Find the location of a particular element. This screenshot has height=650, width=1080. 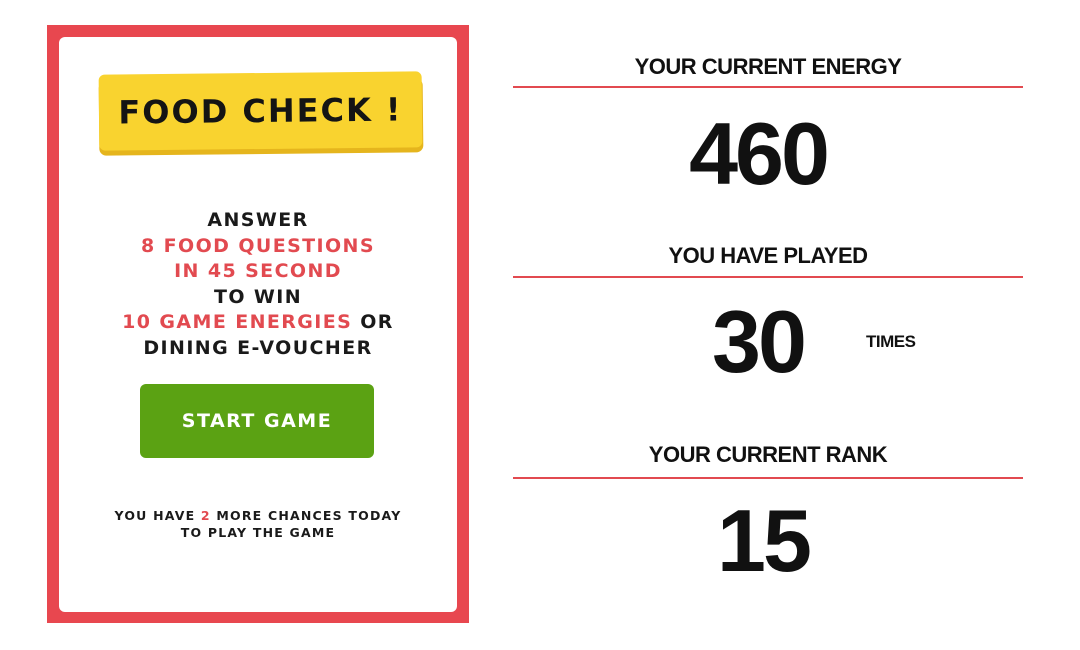

chances-suffix: MORE CHANCES TODAY is located at coordinates (306, 515).